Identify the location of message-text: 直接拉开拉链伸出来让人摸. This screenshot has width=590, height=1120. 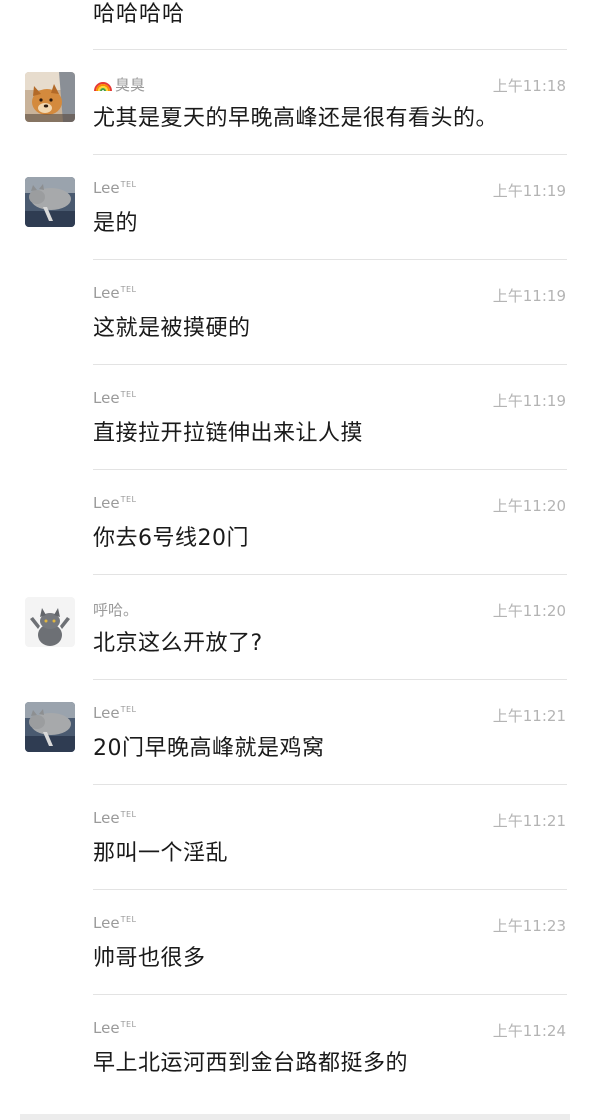
(228, 431).